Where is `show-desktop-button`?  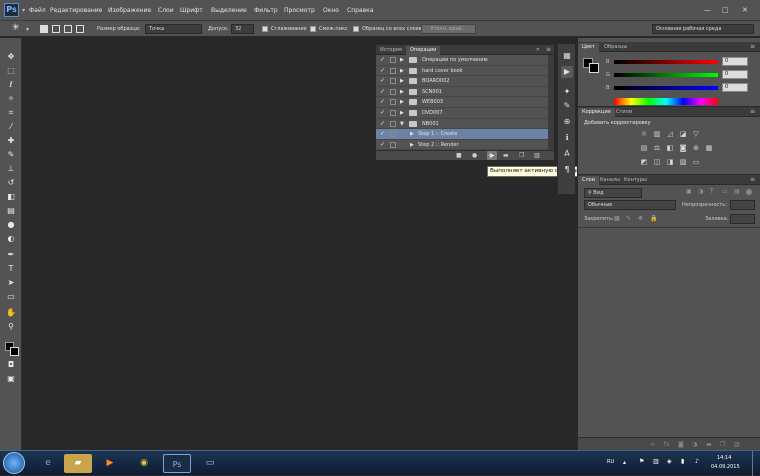 show-desktop-button is located at coordinates (756, 463).